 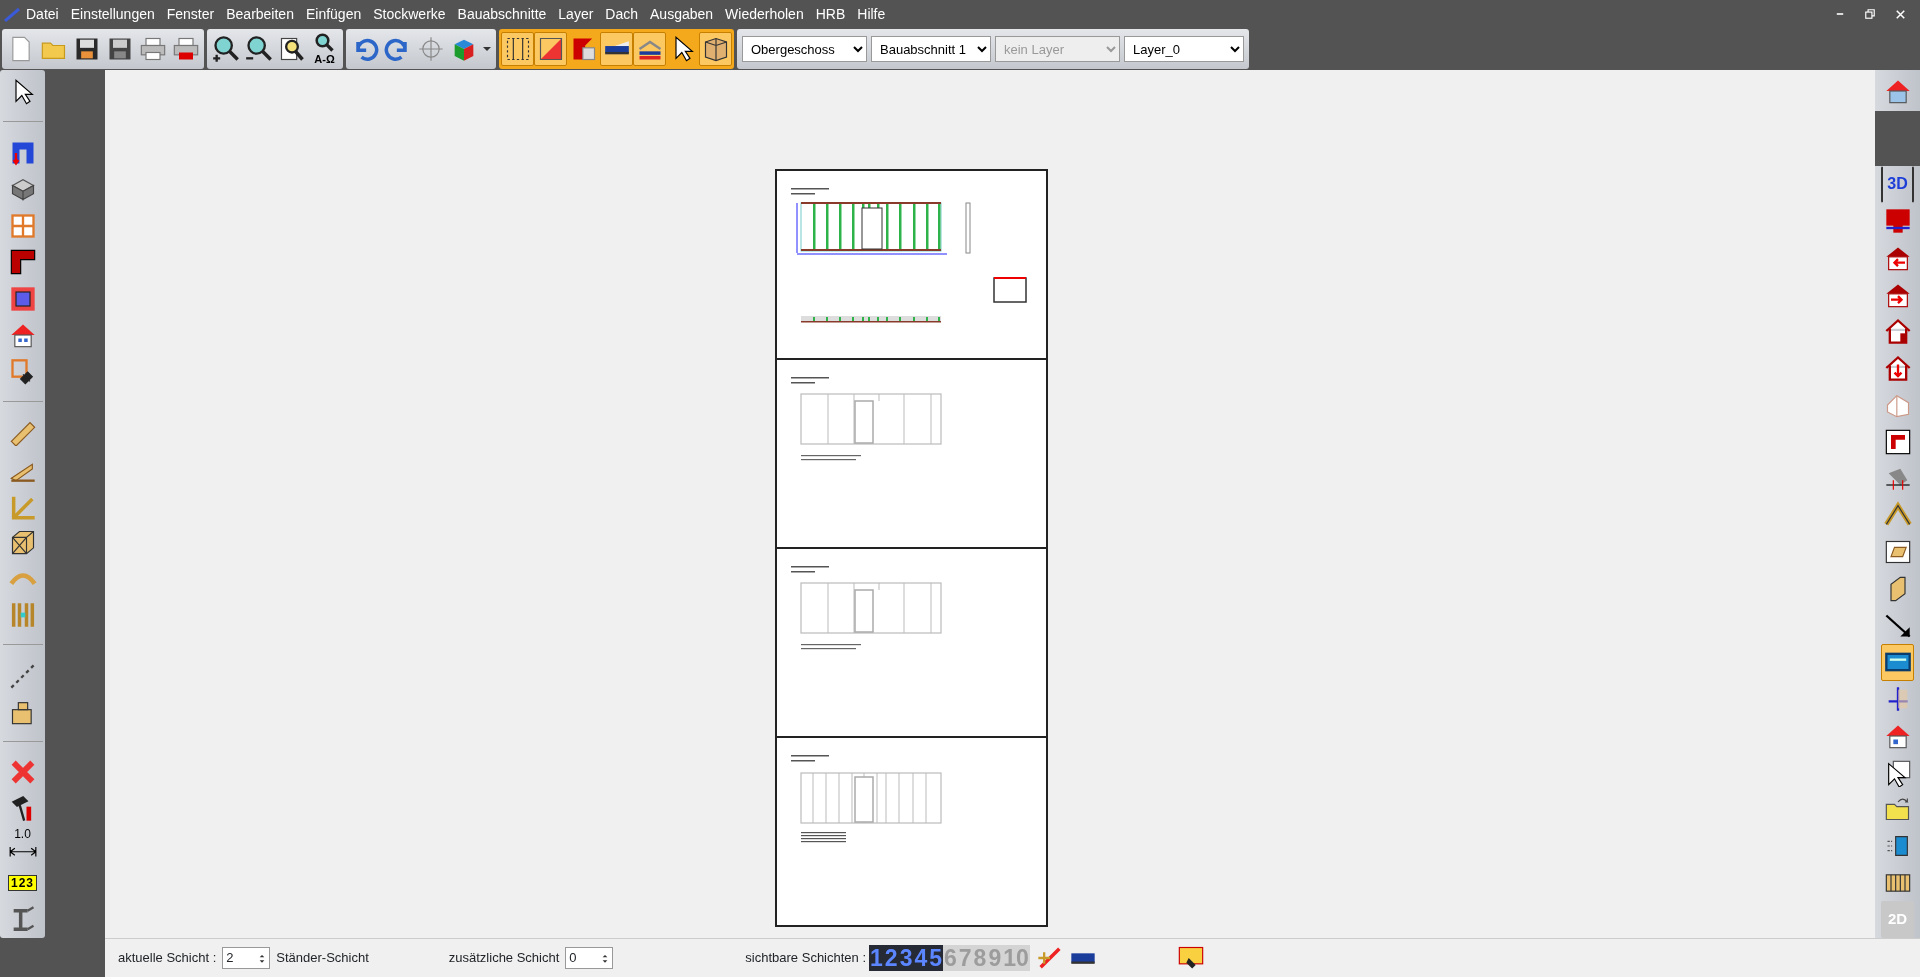 I want to click on dropdown-field: Layer_0, so click(x=1184, y=49).